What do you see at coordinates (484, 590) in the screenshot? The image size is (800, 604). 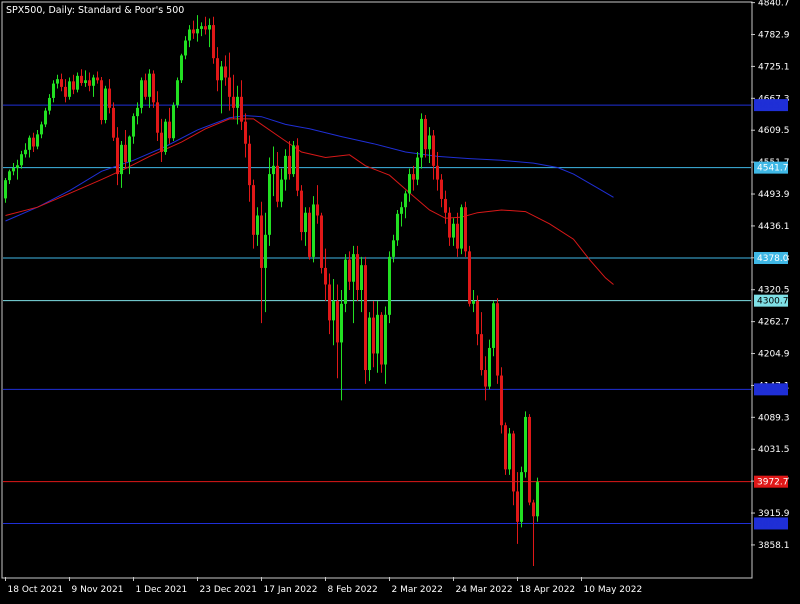 I see `date-tick-label: 24 Mar 2022` at bounding box center [484, 590].